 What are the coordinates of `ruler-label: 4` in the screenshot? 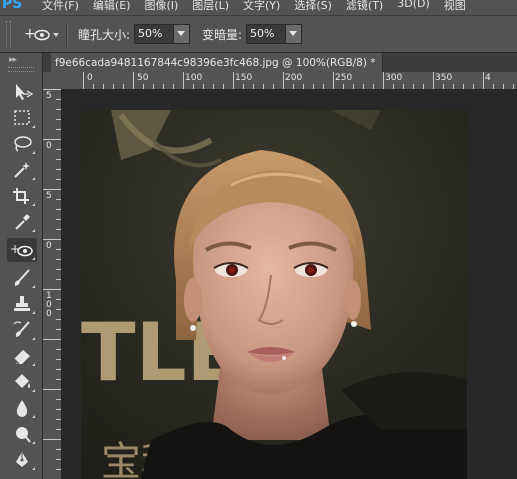 It's located at (488, 78).